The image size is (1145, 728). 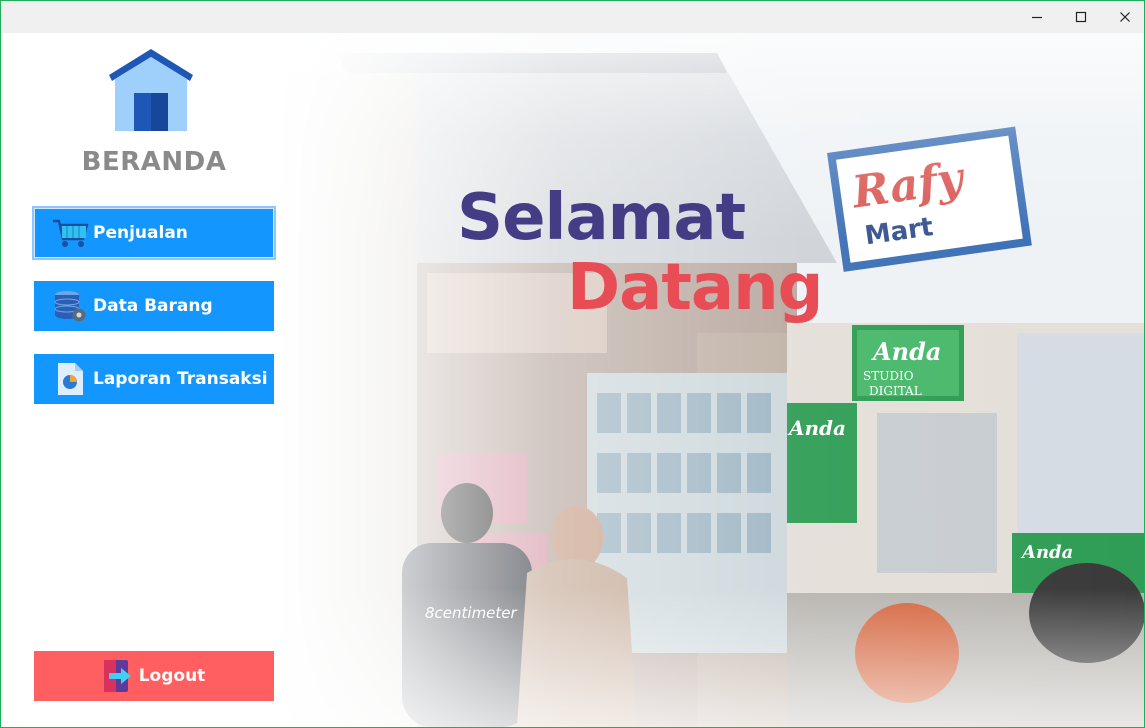 I want to click on title-bar, so click(x=572, y=17).